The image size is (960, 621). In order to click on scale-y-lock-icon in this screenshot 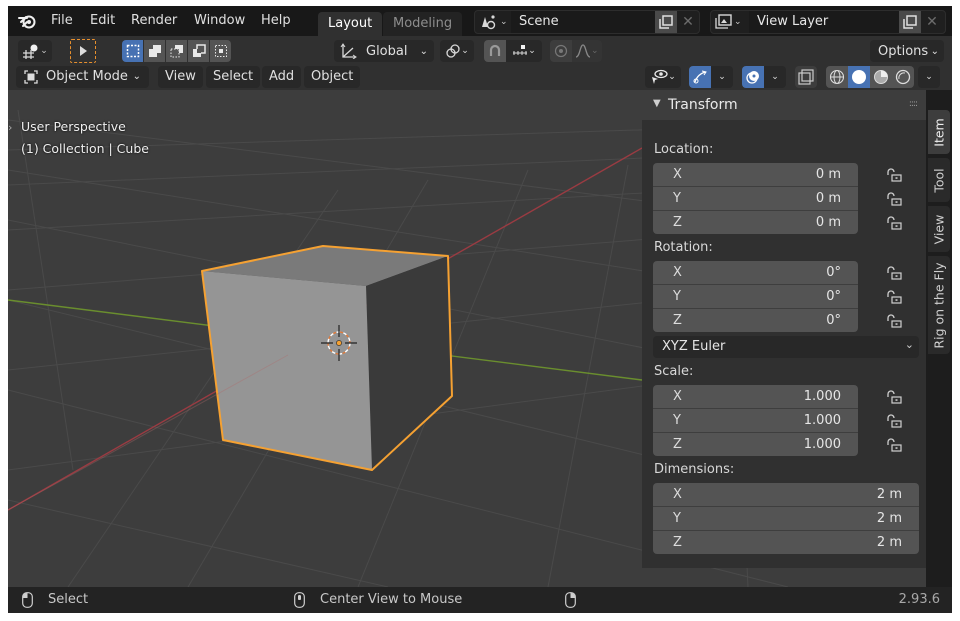, I will do `click(894, 421)`.